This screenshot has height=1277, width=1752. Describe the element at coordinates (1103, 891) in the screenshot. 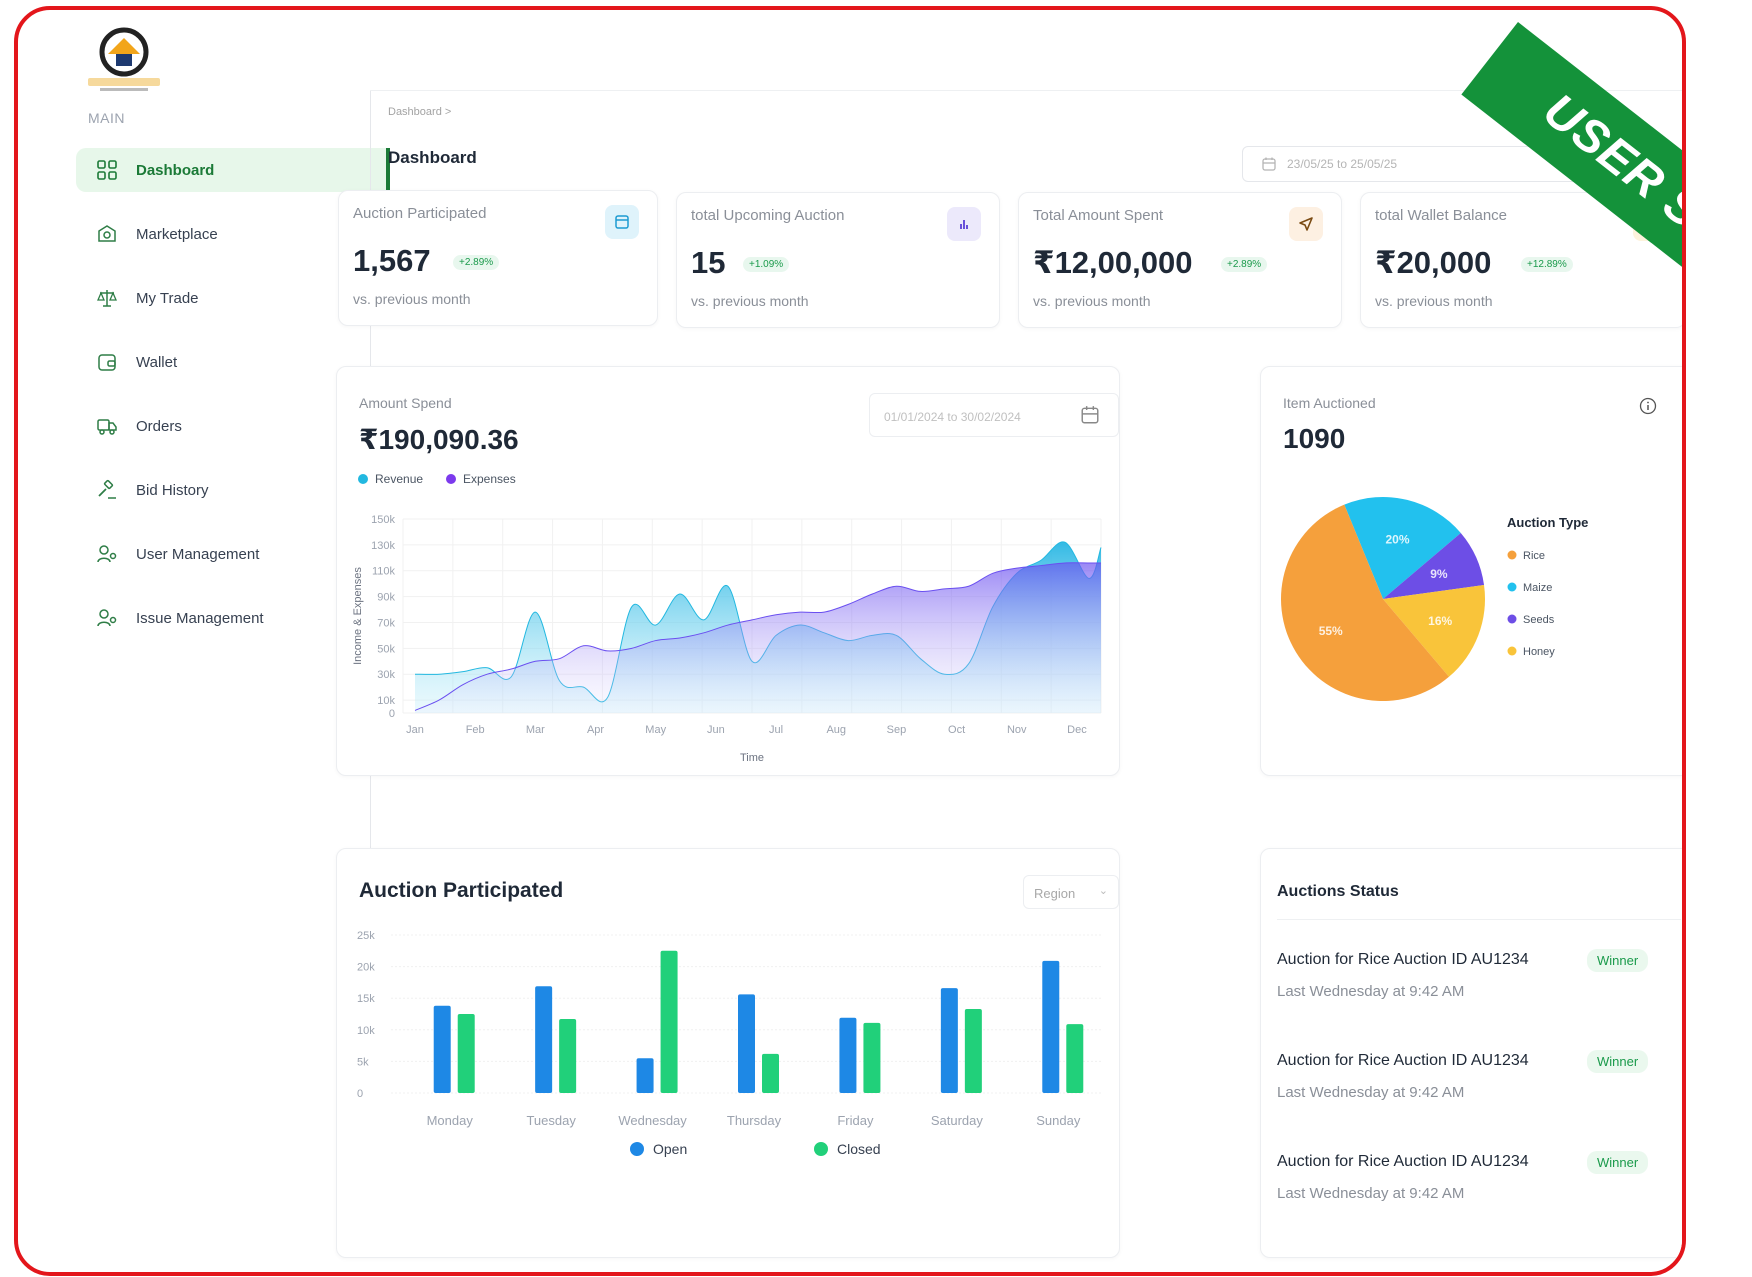

I see `chevron-down-icon: ⌄` at that location.